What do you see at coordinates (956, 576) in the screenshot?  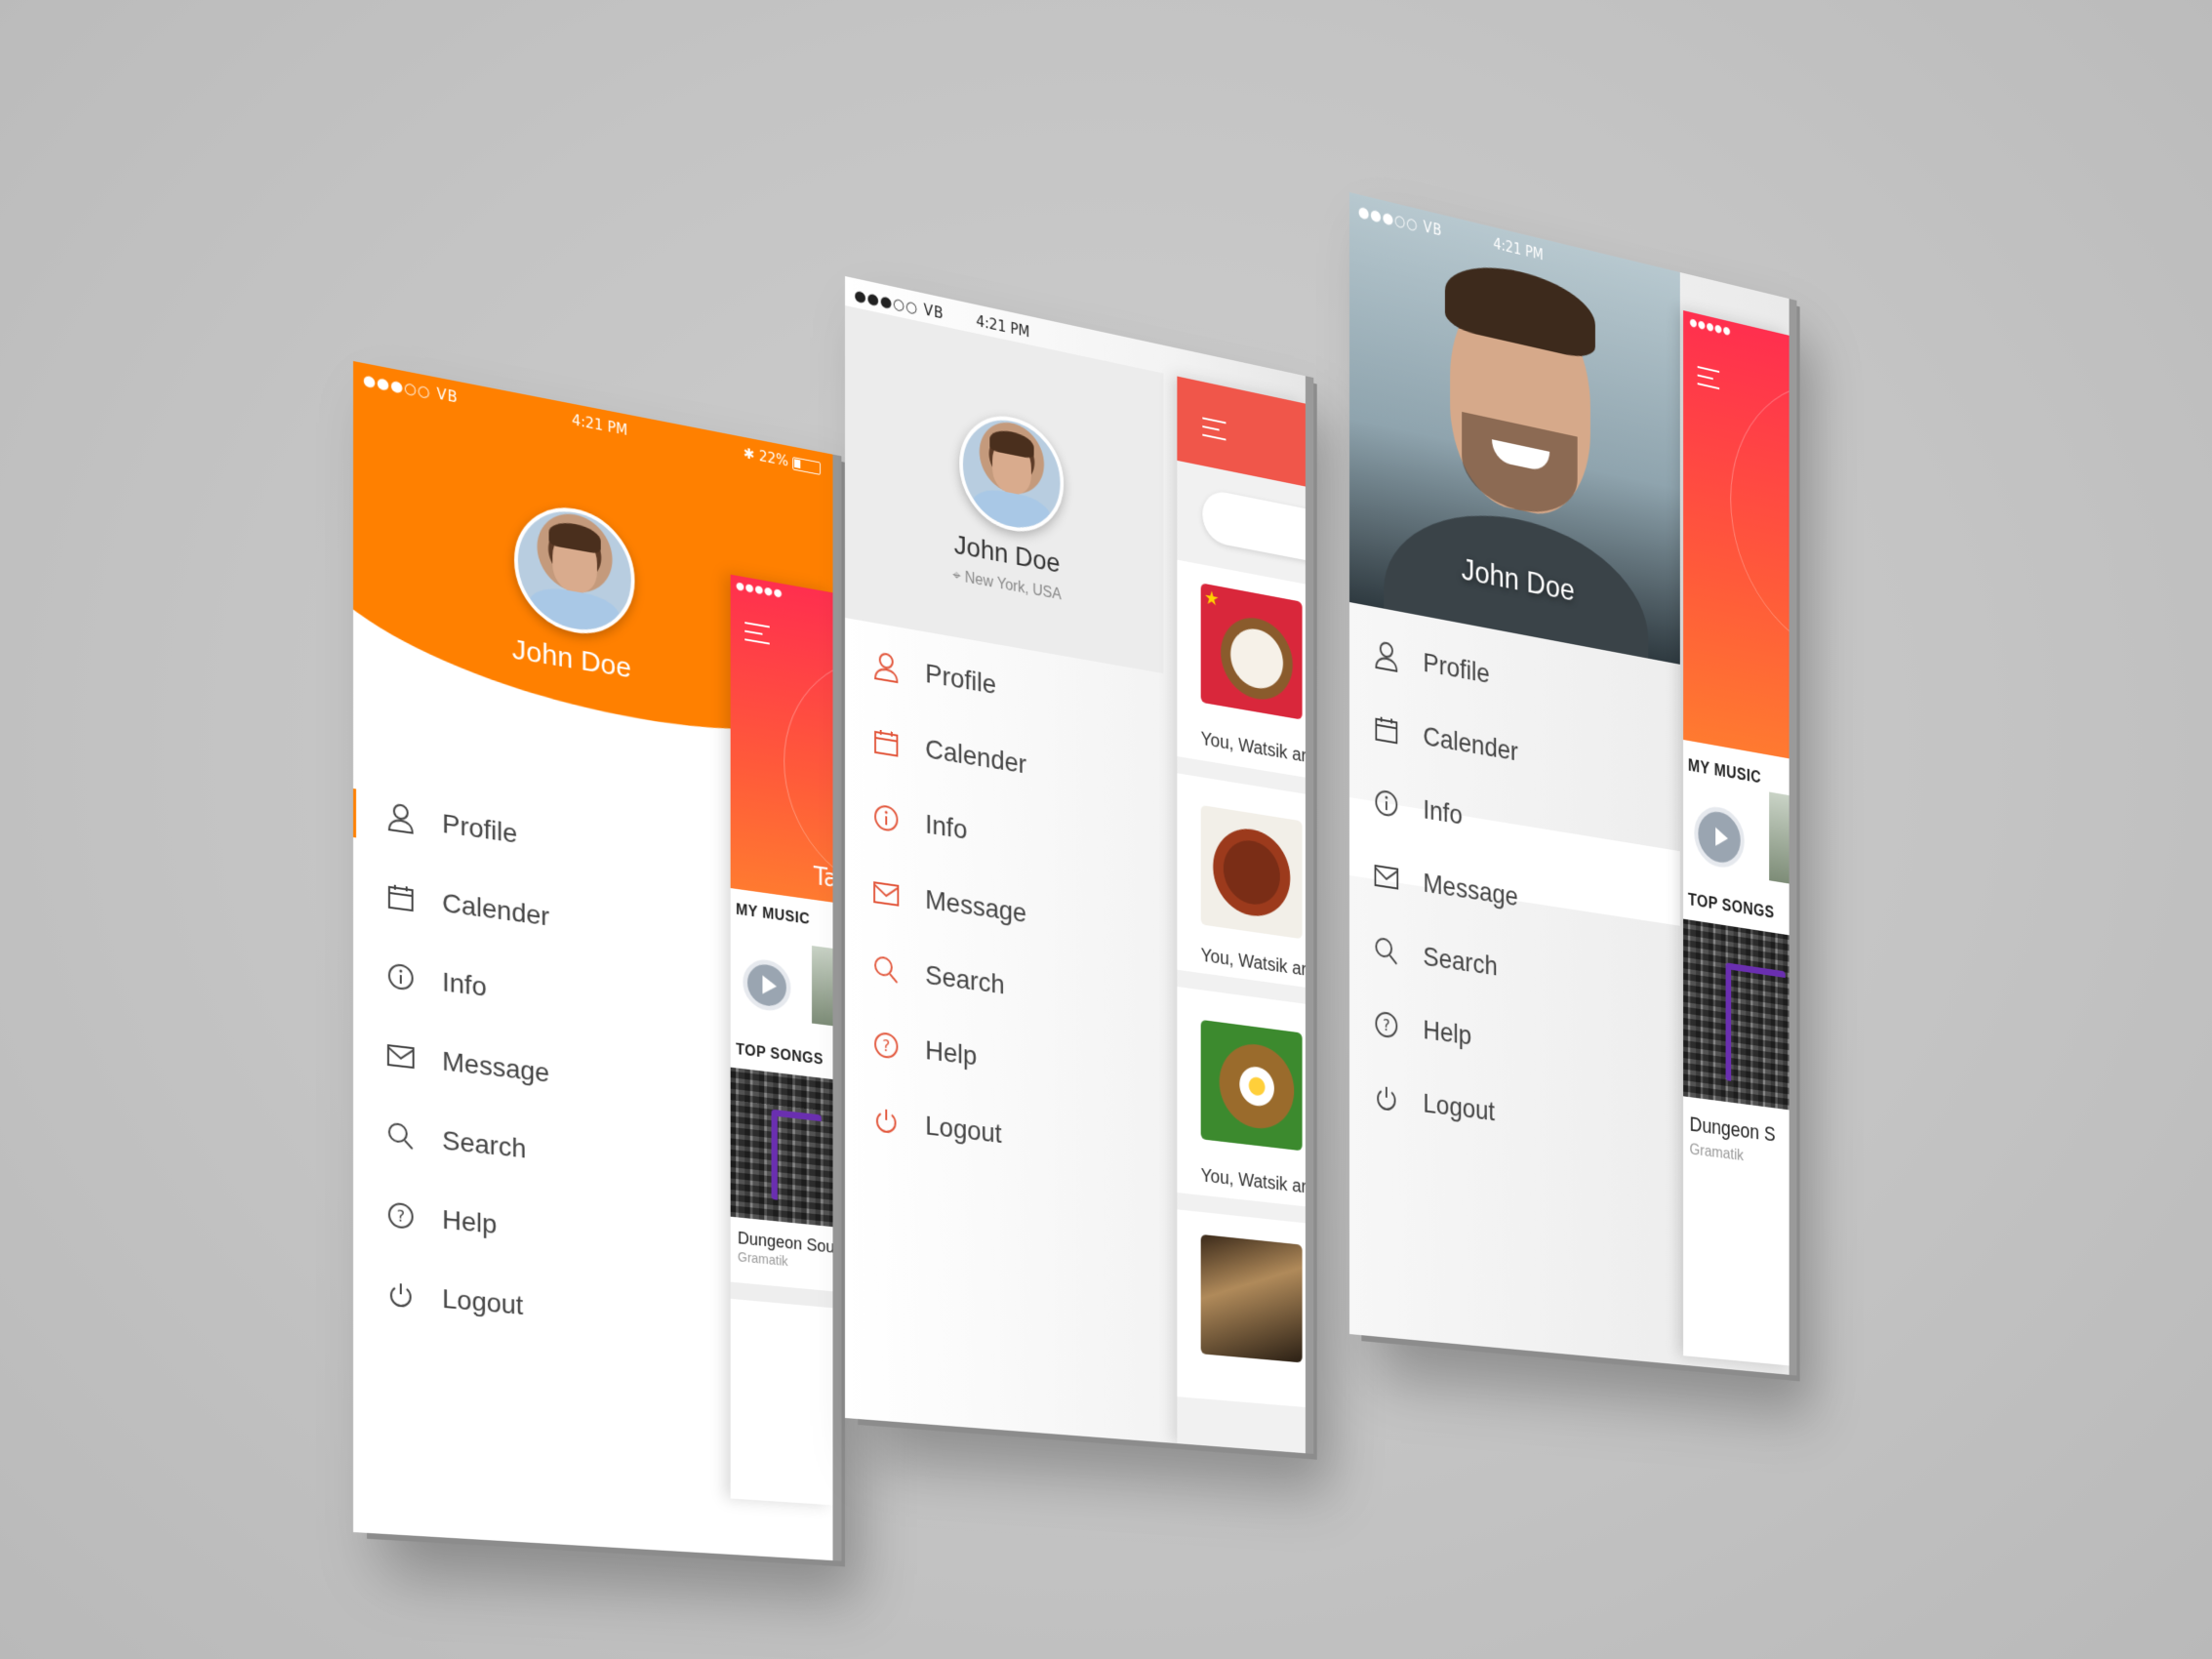 I see `location-pin-icon: ⌖` at bounding box center [956, 576].